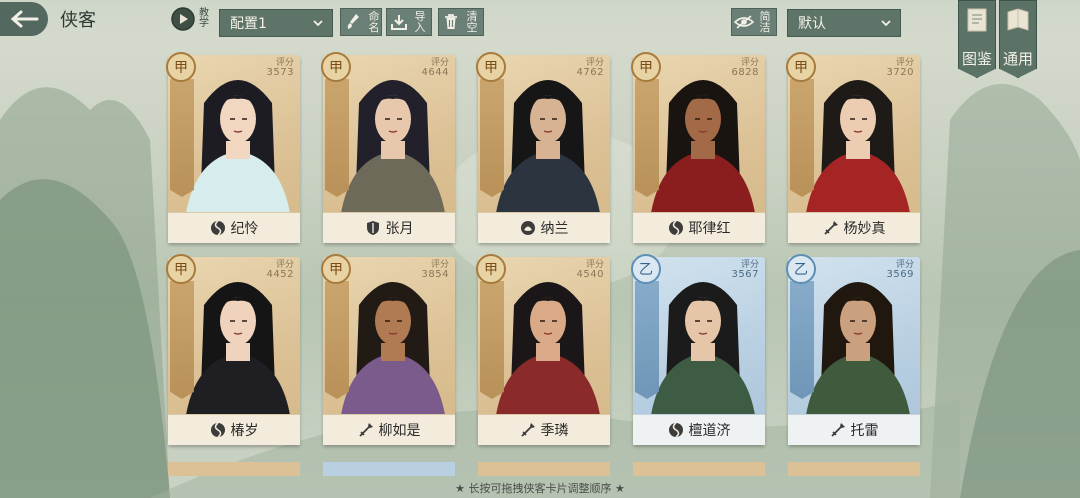 The image size is (1080, 498). Describe the element at coordinates (590, 274) in the screenshot. I see `score-value: 4540` at that location.